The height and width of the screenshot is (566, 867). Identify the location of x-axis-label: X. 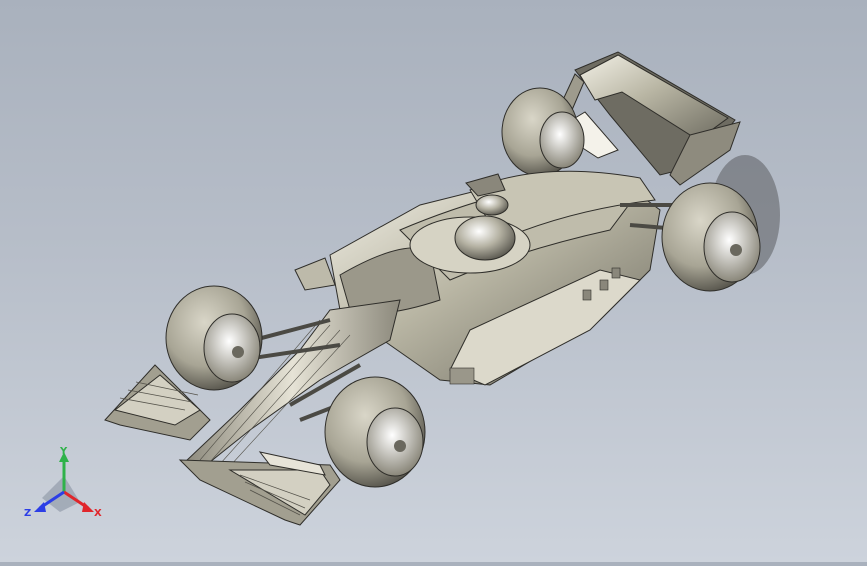
(98, 513).